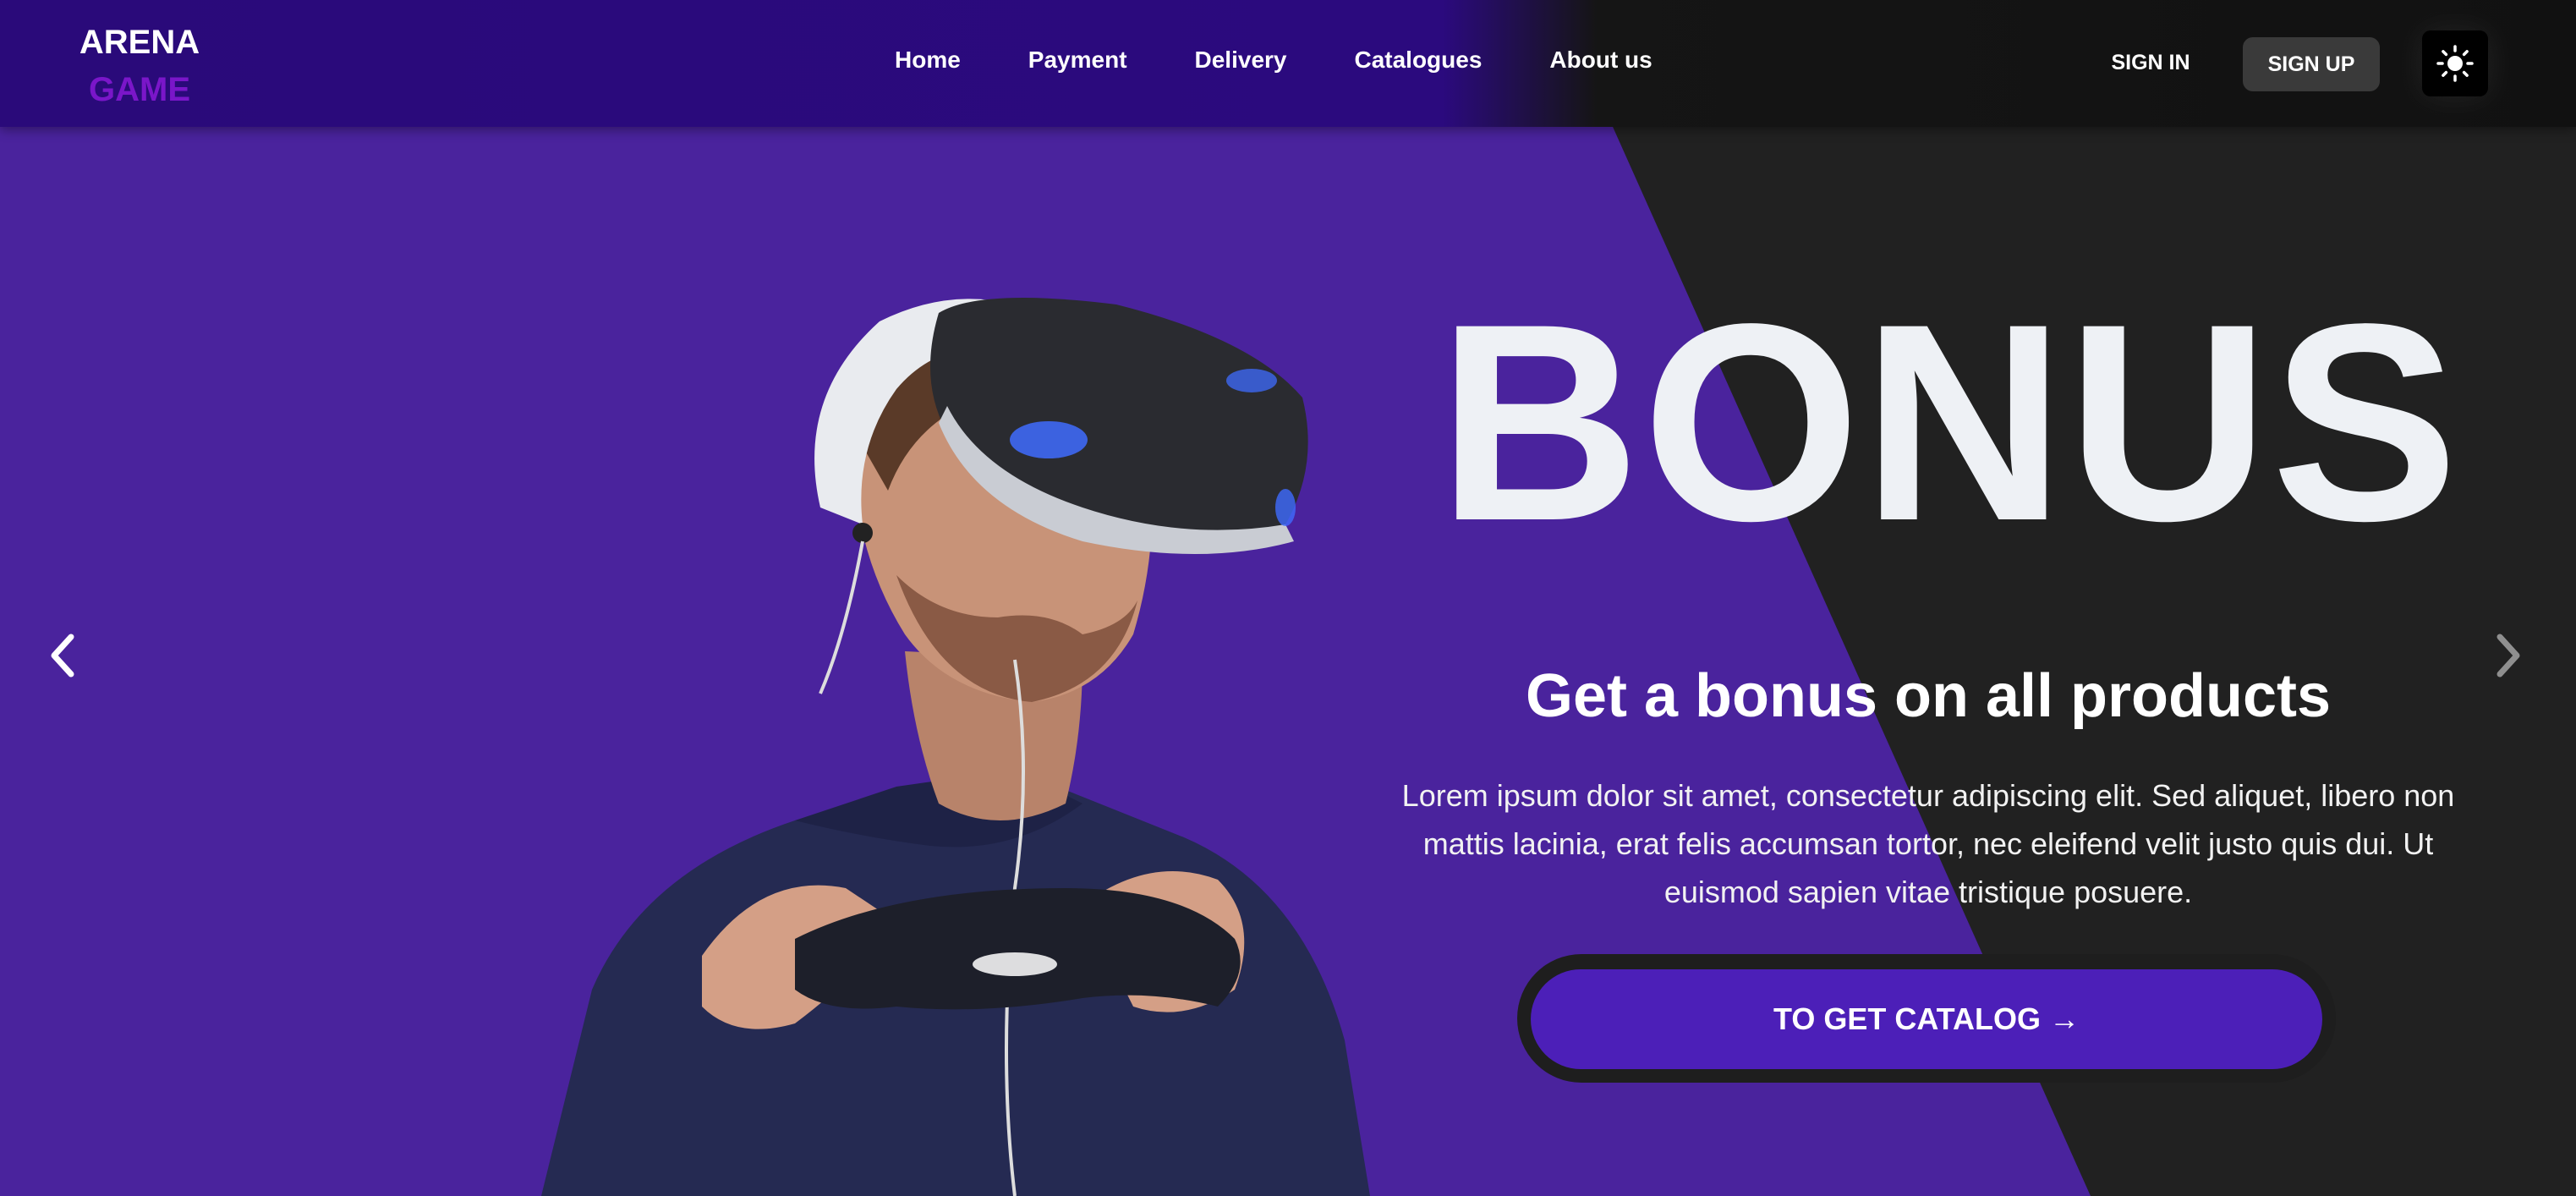 This screenshot has width=2576, height=1196. What do you see at coordinates (2150, 62) in the screenshot?
I see `sign-in-button: SIGN IN` at bounding box center [2150, 62].